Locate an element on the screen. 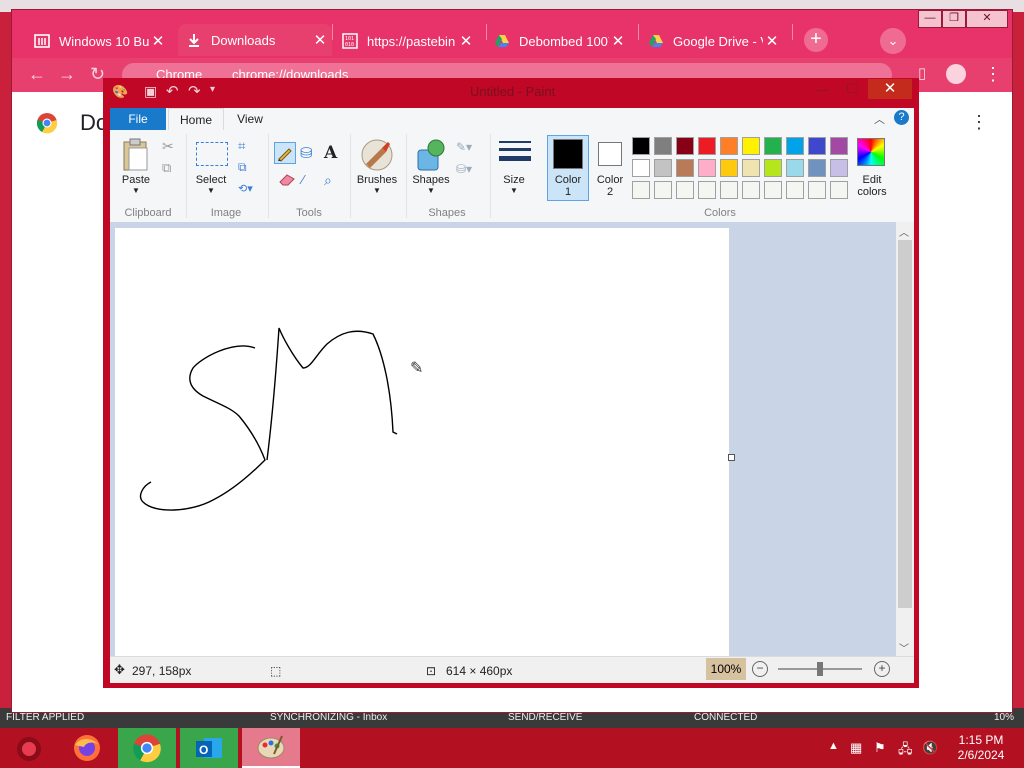 The image size is (1024, 768). help-icon: ? is located at coordinates (901, 117).